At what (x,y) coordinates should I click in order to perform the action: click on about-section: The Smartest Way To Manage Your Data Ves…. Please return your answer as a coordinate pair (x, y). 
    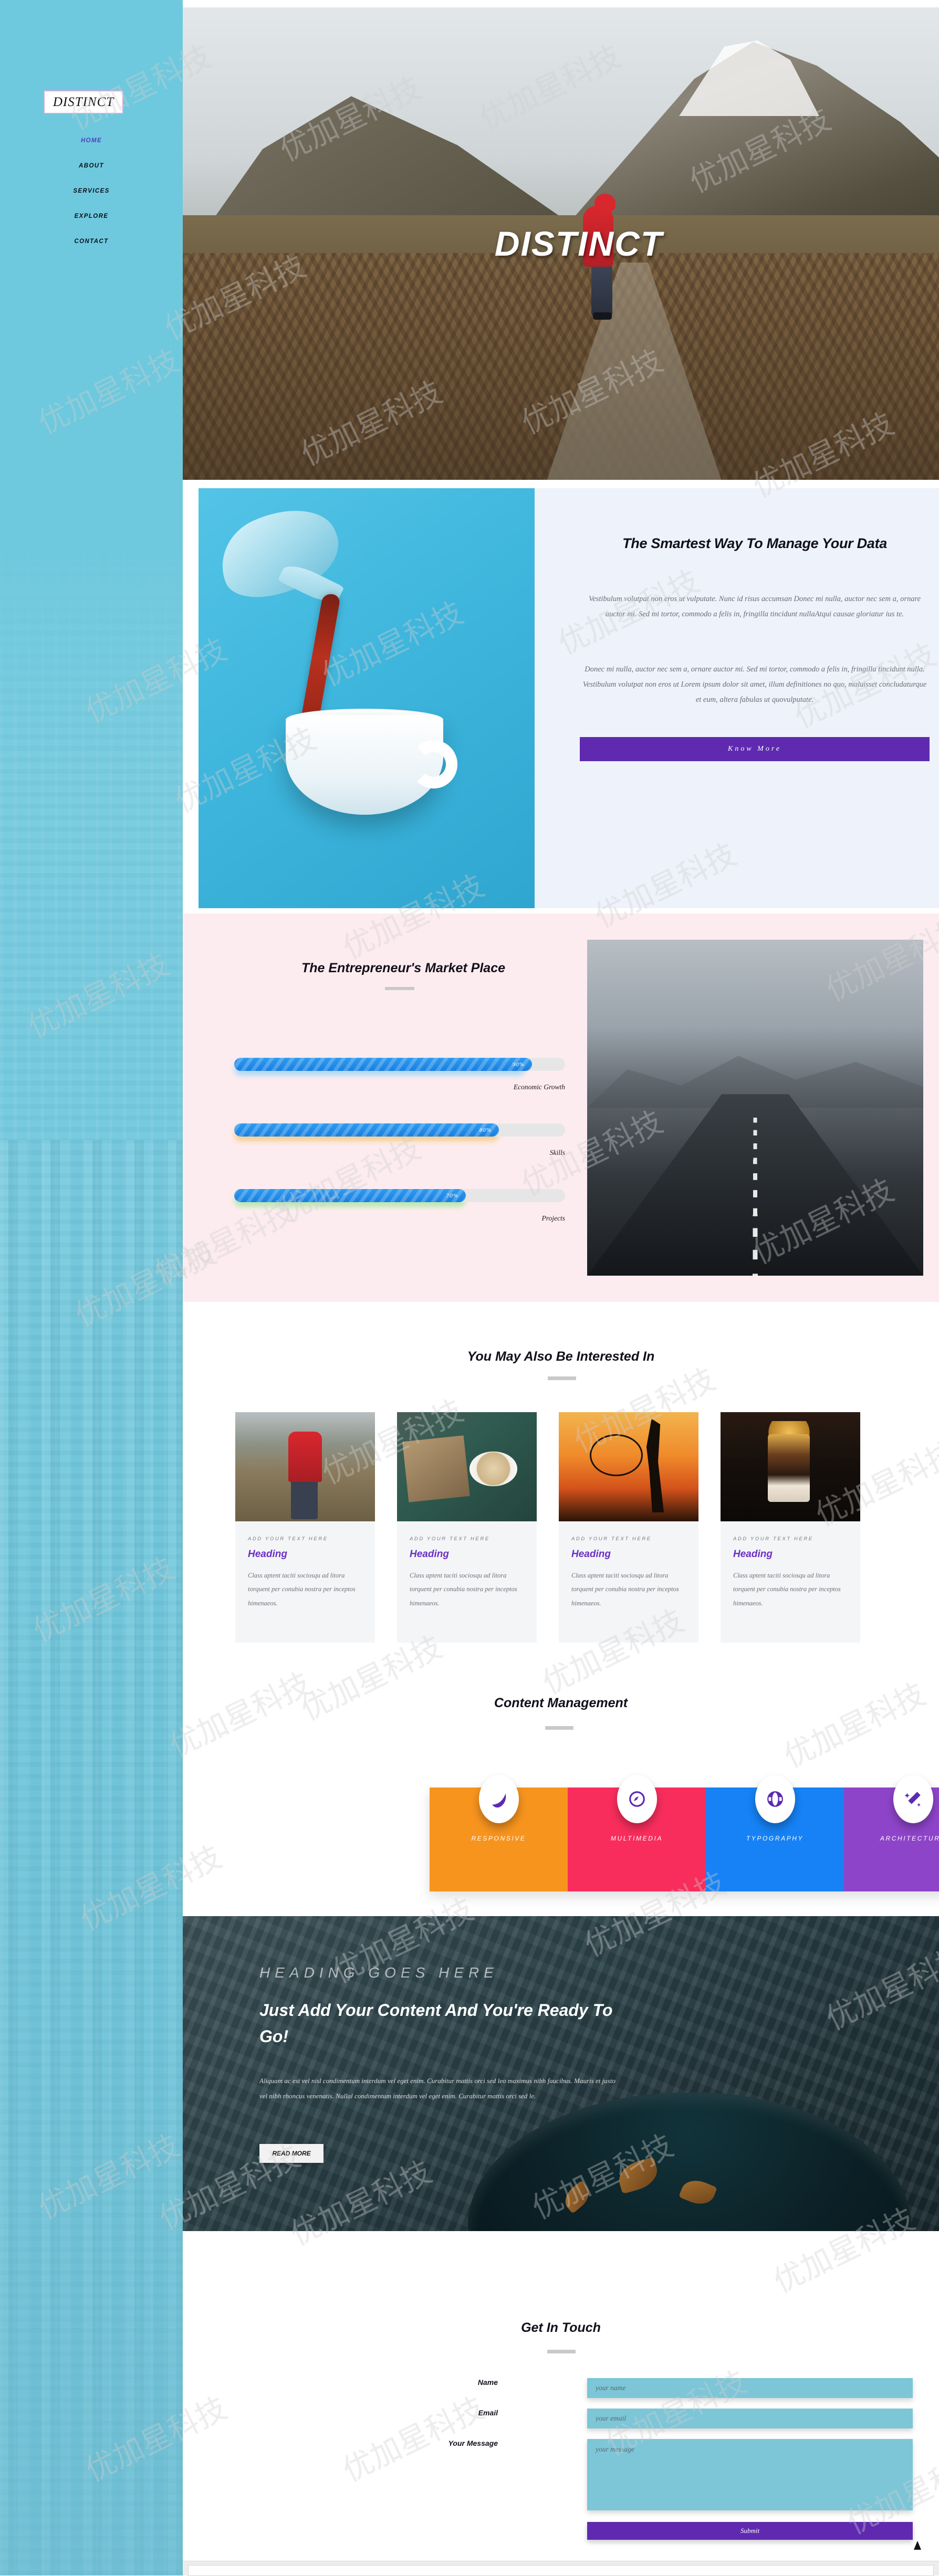
    Looking at the image, I should click on (561, 698).